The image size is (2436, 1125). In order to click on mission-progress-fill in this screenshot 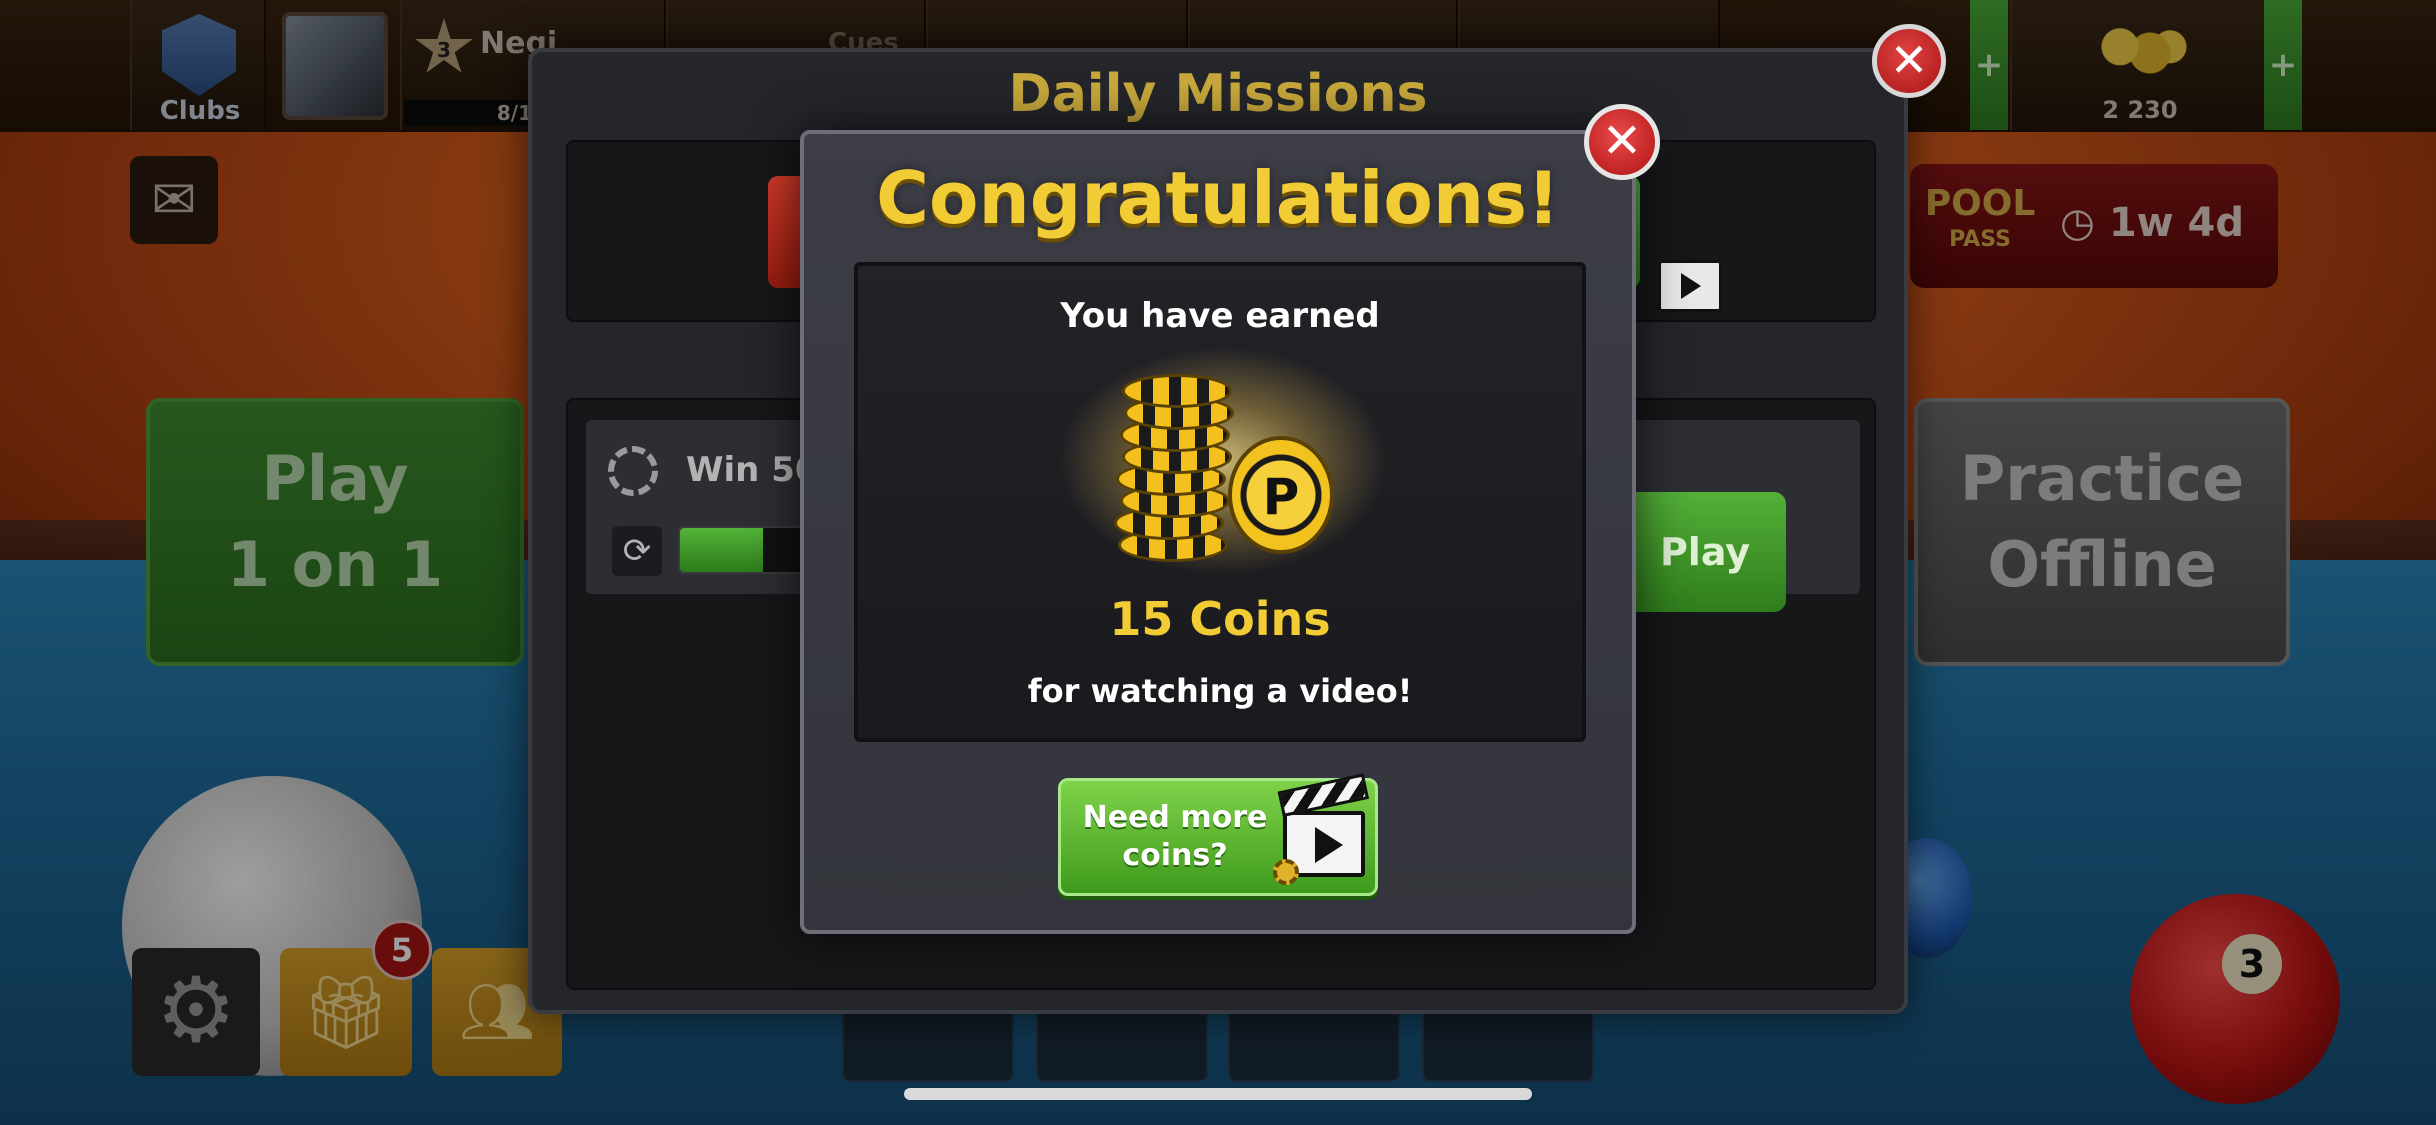, I will do `click(722, 550)`.